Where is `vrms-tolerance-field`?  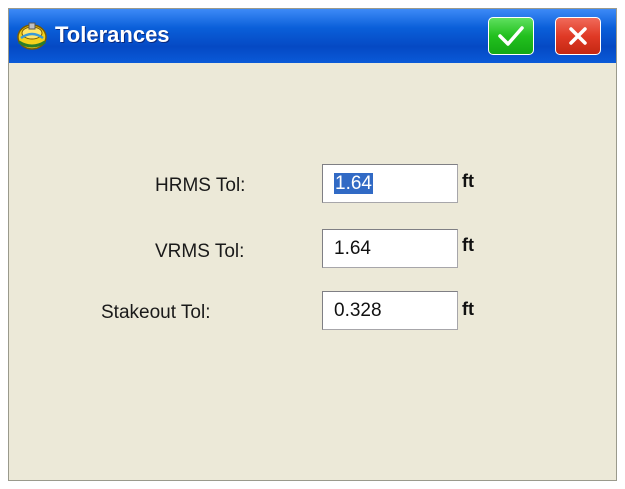 vrms-tolerance-field is located at coordinates (390, 248).